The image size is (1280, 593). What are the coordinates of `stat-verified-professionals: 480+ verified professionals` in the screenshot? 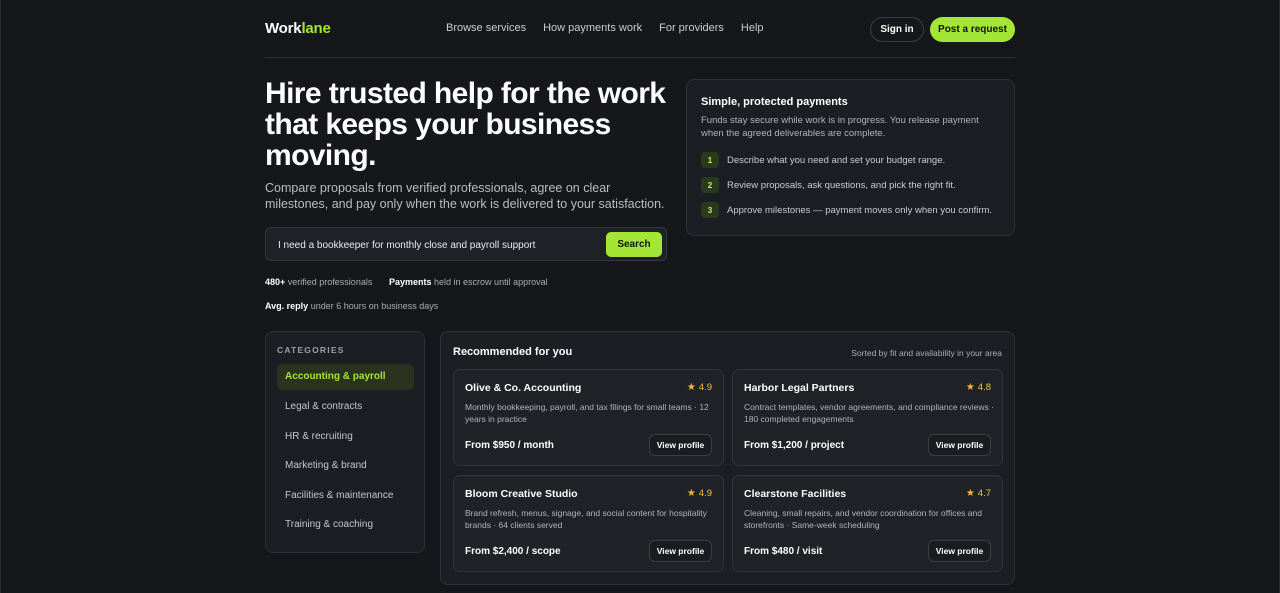 It's located at (318, 282).